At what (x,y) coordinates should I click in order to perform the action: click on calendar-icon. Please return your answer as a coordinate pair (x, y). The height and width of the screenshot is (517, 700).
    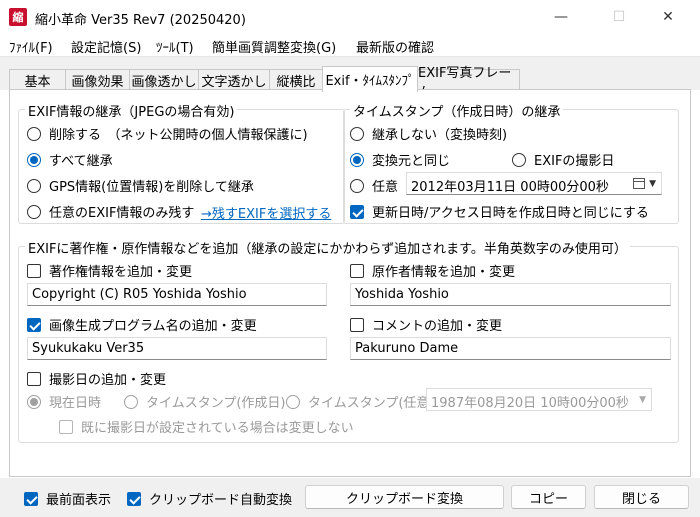
    Looking at the image, I should click on (639, 183).